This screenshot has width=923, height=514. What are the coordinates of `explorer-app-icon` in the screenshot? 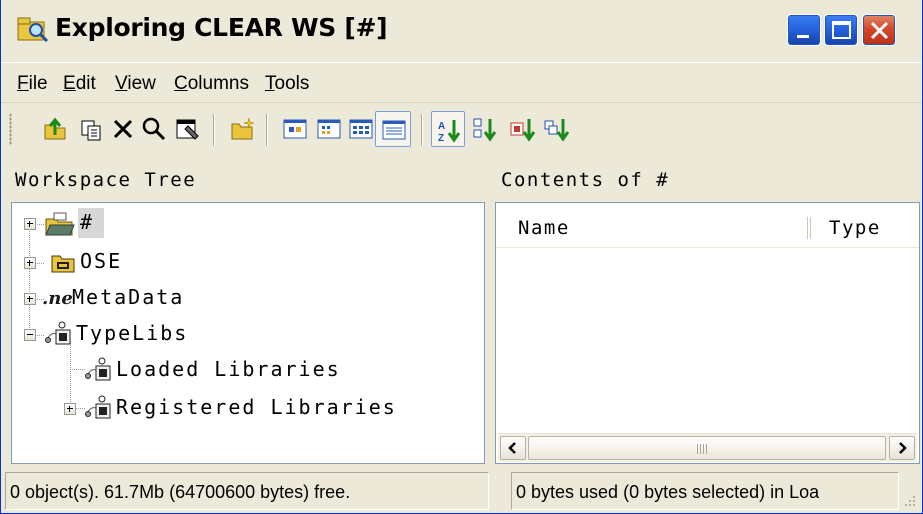 It's located at (33, 30).